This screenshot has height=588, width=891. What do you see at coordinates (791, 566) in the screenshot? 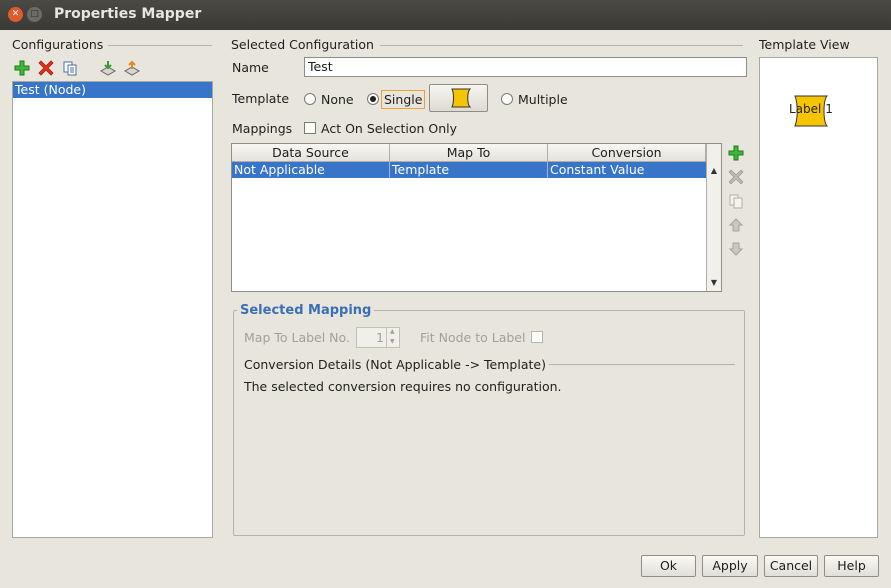
I see `cancel-button: Cancel` at bounding box center [791, 566].